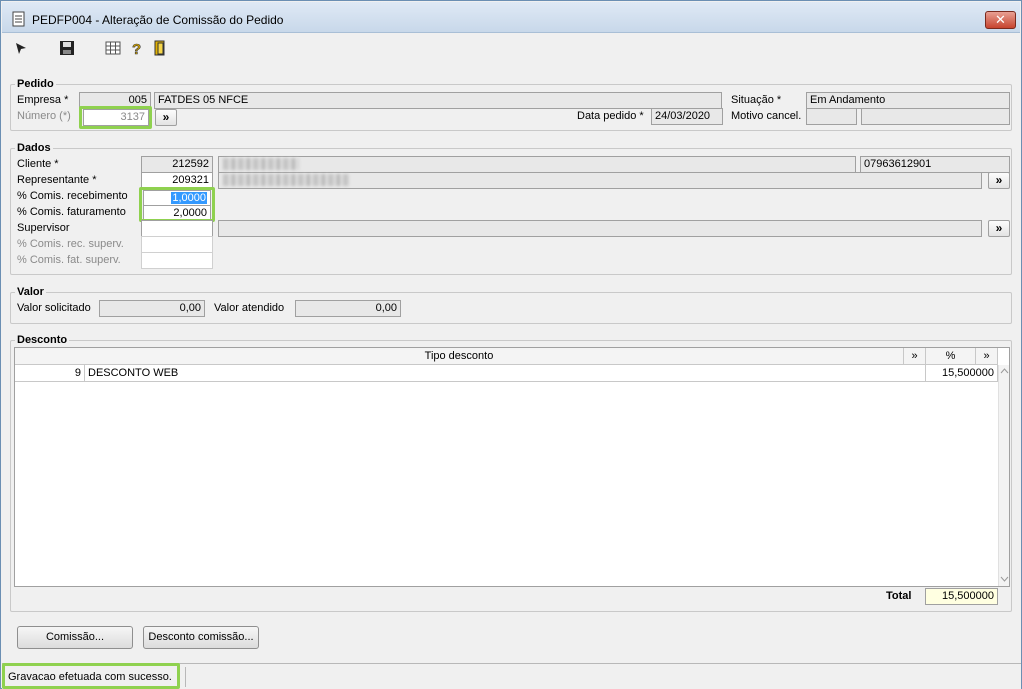 This screenshot has height=689, width=1022. I want to click on supervisor-lookup-button: », so click(999, 228).